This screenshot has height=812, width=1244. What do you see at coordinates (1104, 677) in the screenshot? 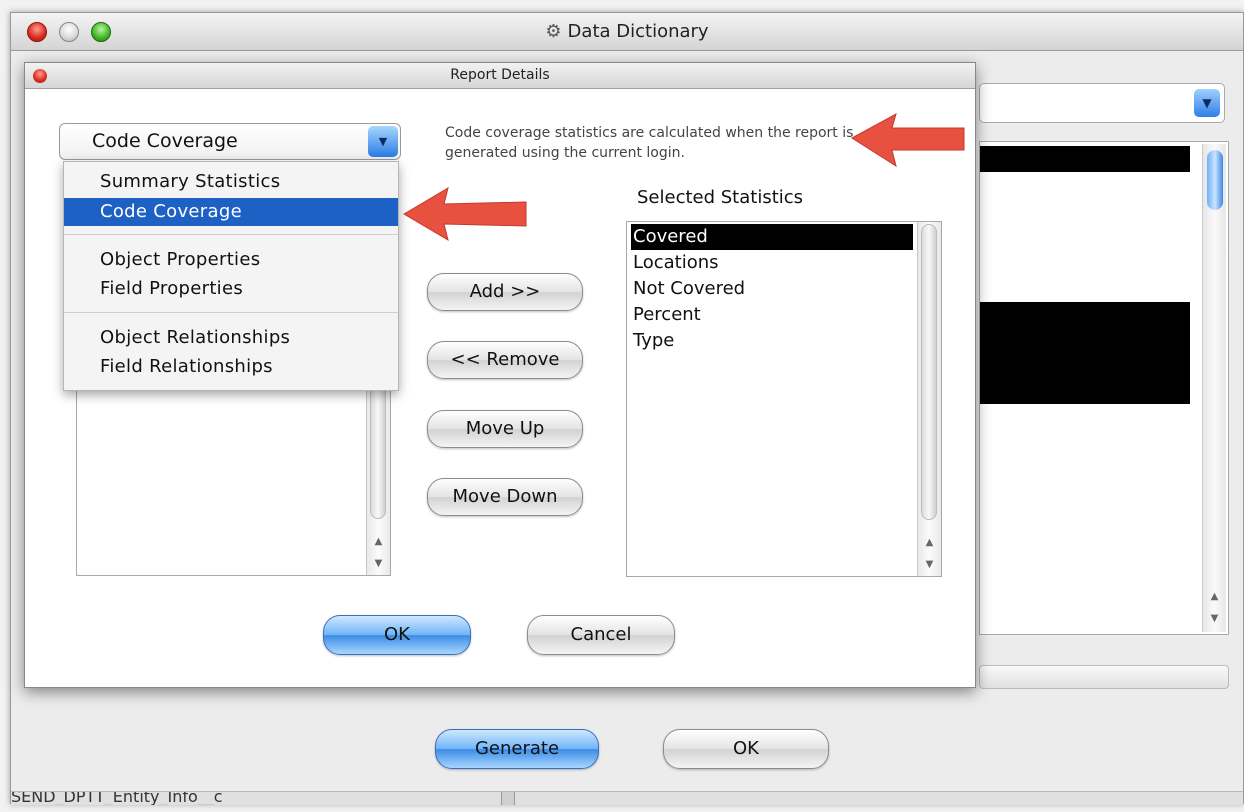
I see `progress-bar` at bounding box center [1104, 677].